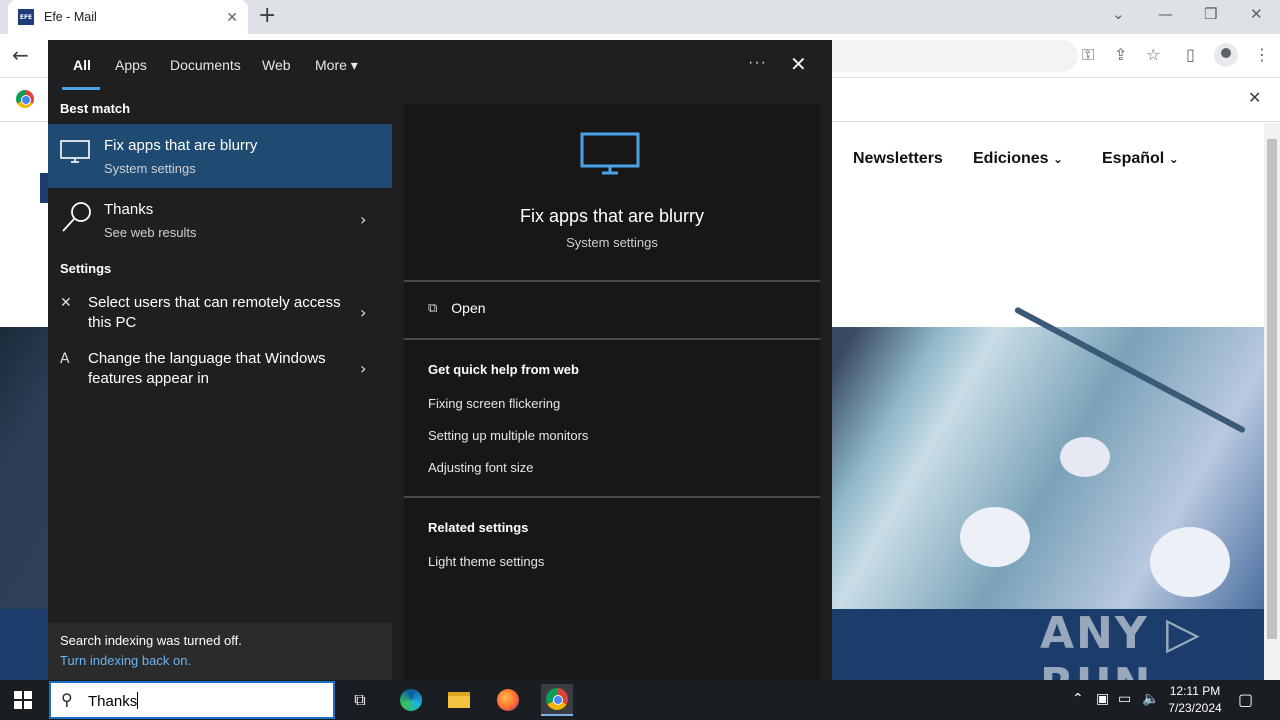 The height and width of the screenshot is (720, 1280). Describe the element at coordinates (354, 65) in the screenshot. I see `chevron-down-icon: ▾` at that location.